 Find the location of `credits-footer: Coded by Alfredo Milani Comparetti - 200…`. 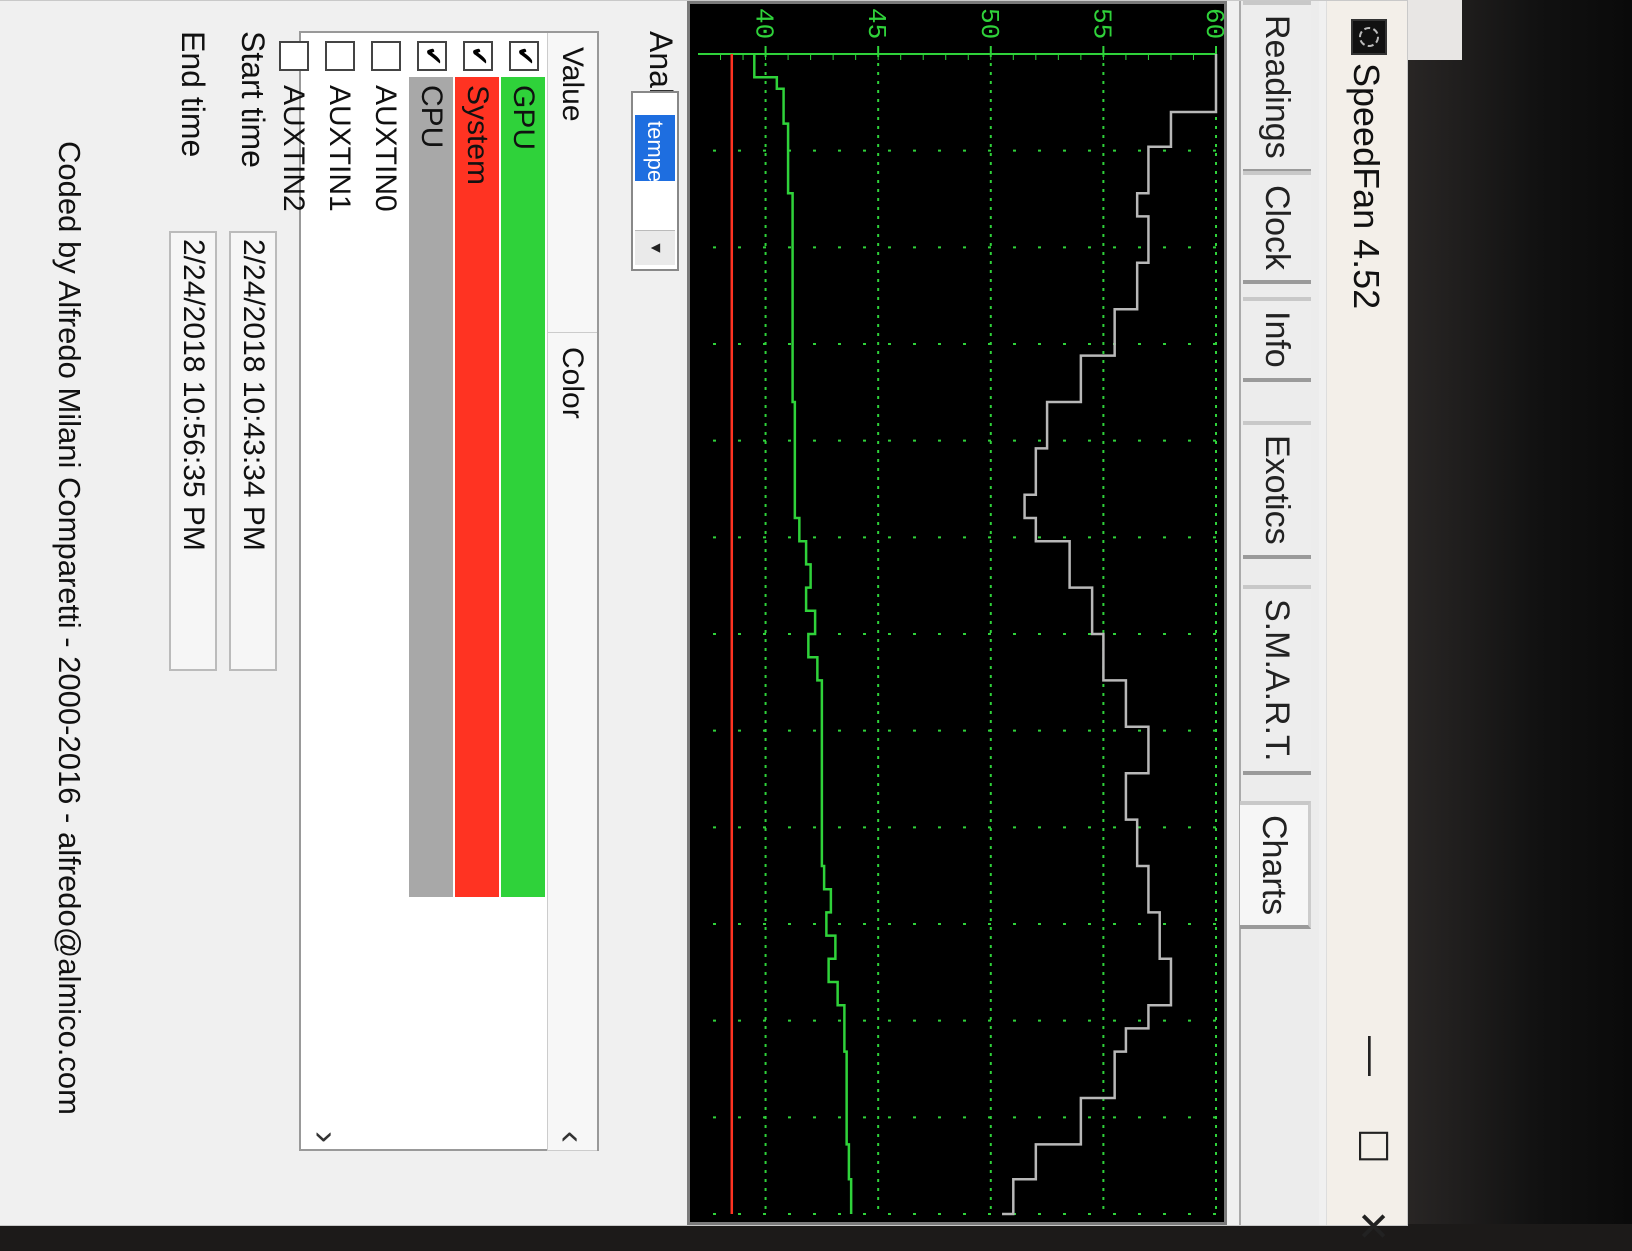

credits-footer: Coded by Alfredo Milani Comparetti - 200… is located at coordinates (69, 628).